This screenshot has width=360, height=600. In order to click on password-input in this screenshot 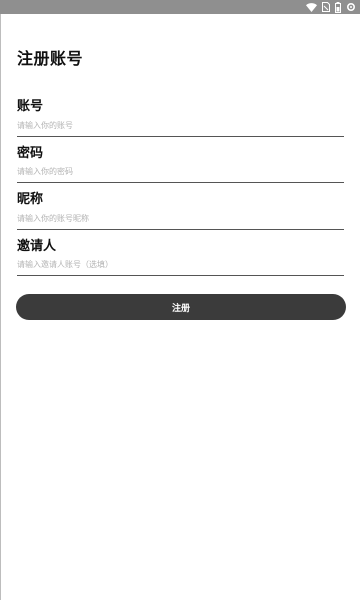, I will do `click(180, 171)`.